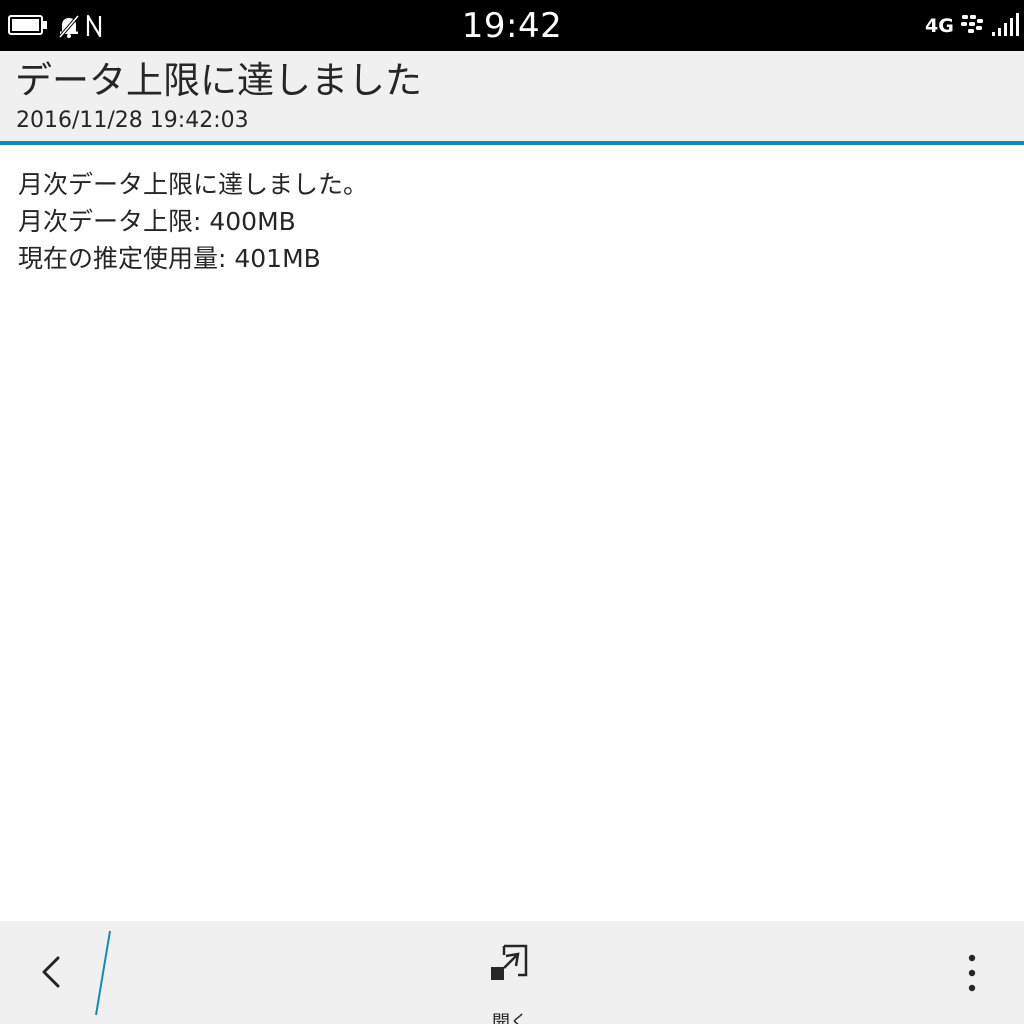 This screenshot has width=1024, height=1024. Describe the element at coordinates (132, 120) in the screenshot. I see `notification-timestamp: 2016/11/28 19:42:03` at that location.